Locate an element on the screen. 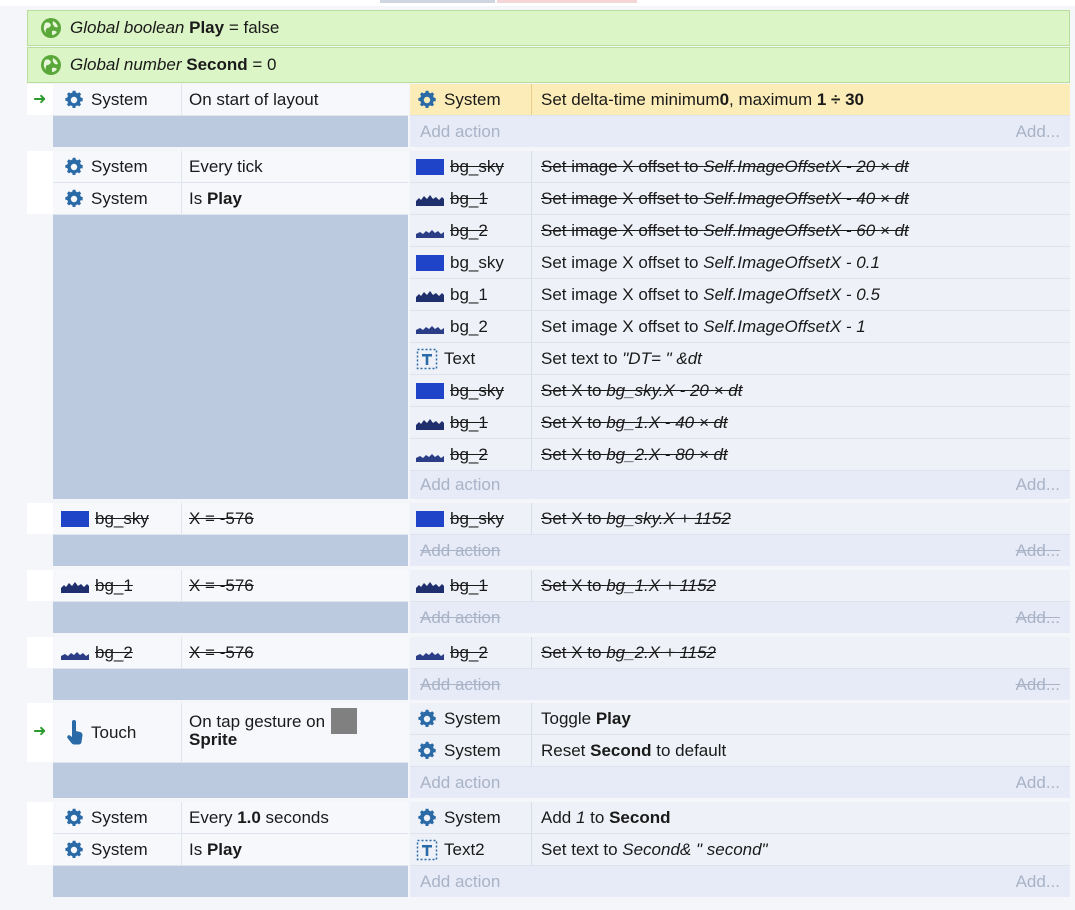 Image resolution: width=1075 pixels, height=910 pixels. action-object: Text is located at coordinates (460, 358).